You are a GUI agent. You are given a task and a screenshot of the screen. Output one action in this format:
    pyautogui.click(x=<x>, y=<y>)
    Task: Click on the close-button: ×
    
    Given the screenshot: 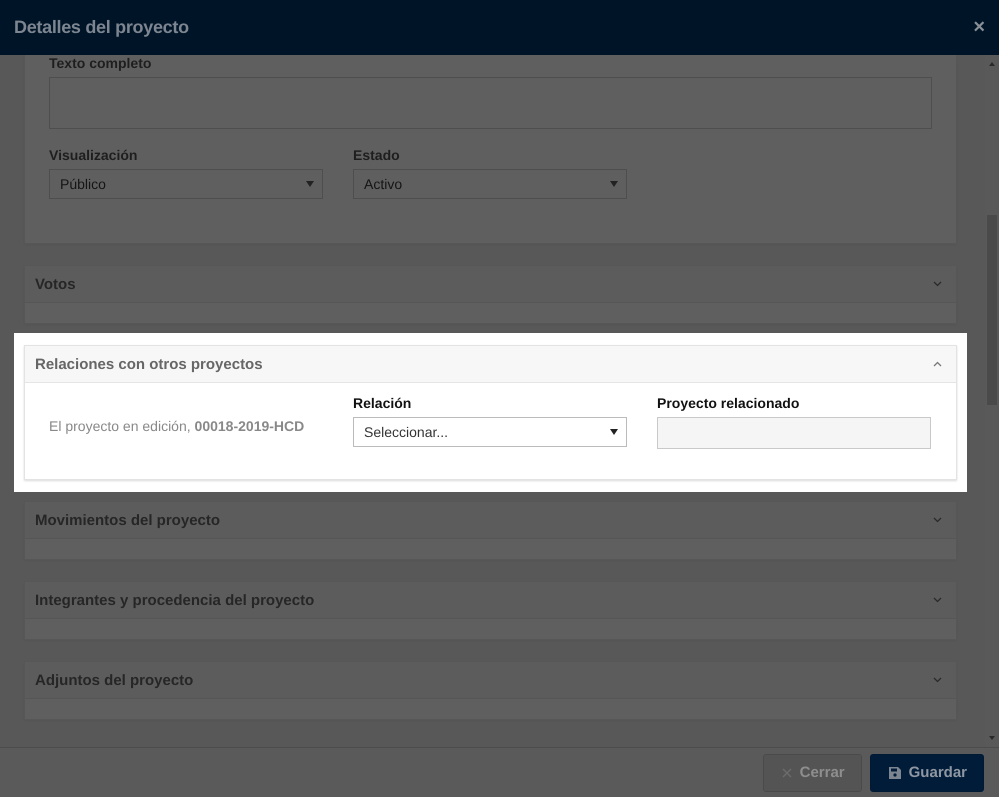 What is the action you would take?
    pyautogui.click(x=979, y=27)
    